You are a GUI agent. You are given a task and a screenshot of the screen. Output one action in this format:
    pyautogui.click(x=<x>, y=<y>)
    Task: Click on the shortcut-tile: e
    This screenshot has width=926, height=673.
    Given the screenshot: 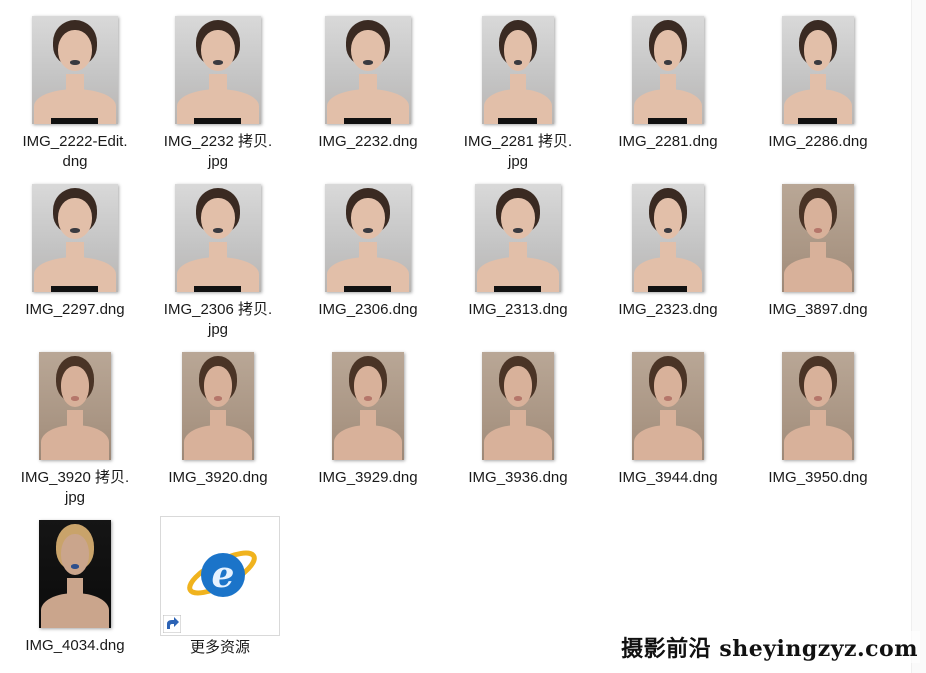 What is the action you would take?
    pyautogui.click(x=220, y=576)
    